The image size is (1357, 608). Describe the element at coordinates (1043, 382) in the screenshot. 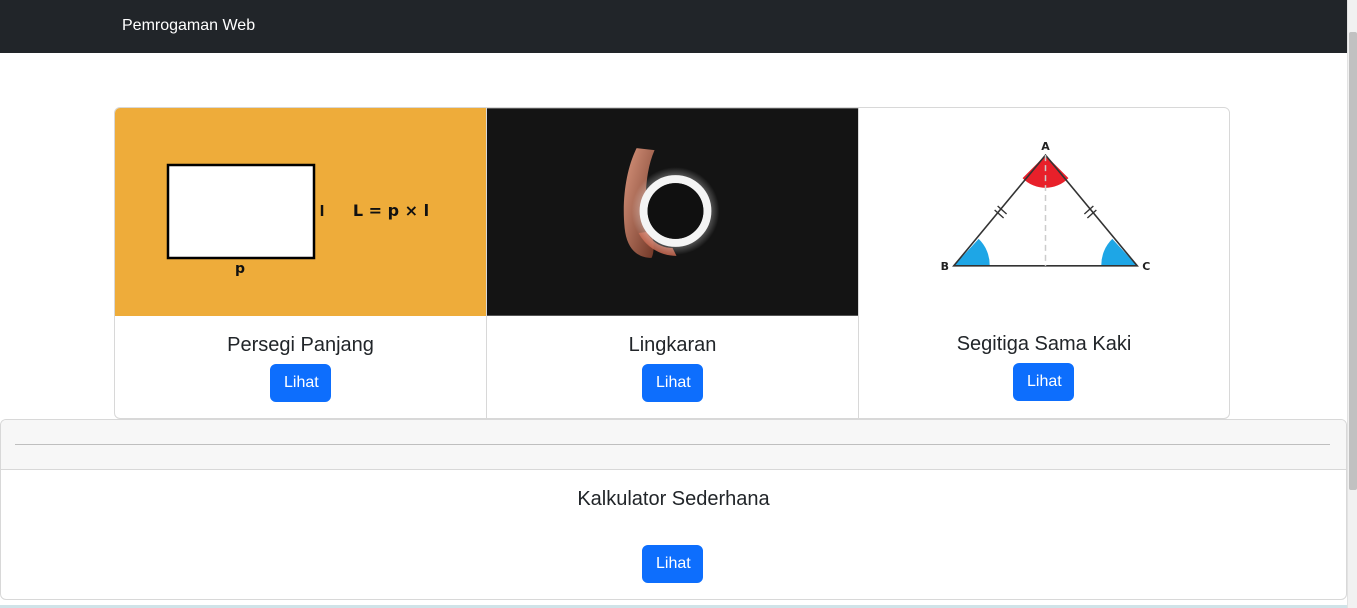

I see `lihat-segitiga-button: Lihat` at that location.